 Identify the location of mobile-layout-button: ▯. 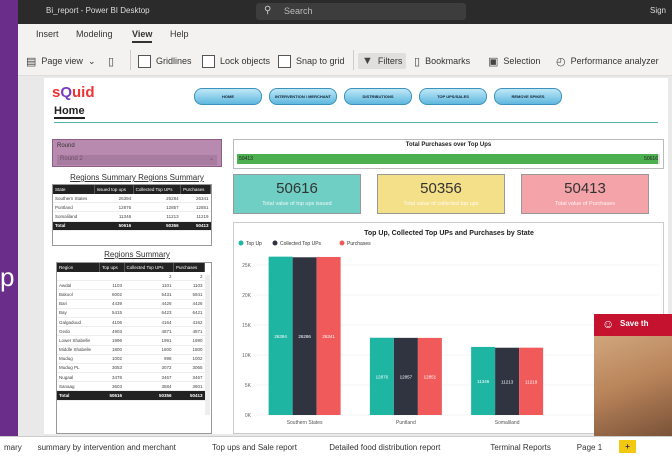
(111, 61).